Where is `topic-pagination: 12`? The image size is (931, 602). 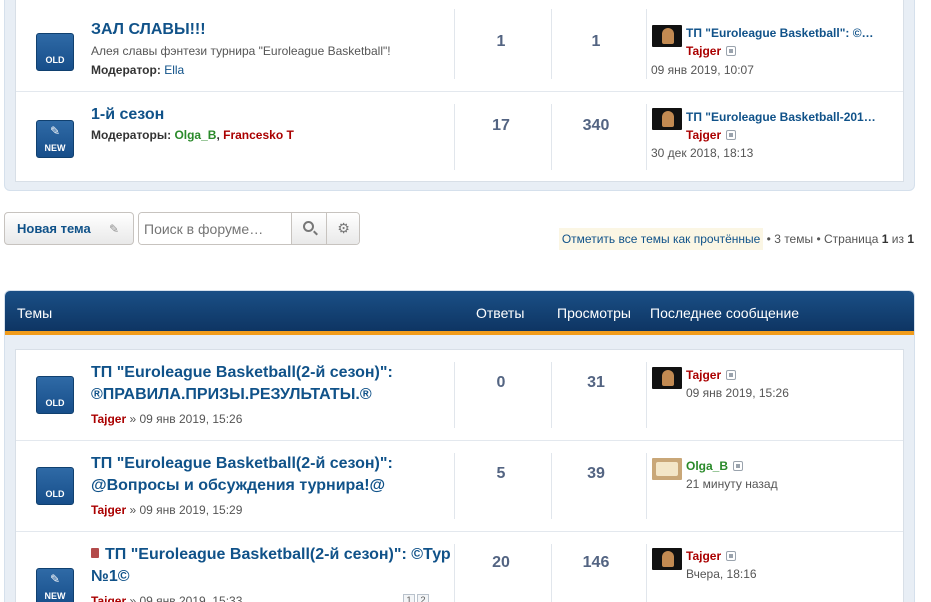 topic-pagination: 12 is located at coordinates (415, 598).